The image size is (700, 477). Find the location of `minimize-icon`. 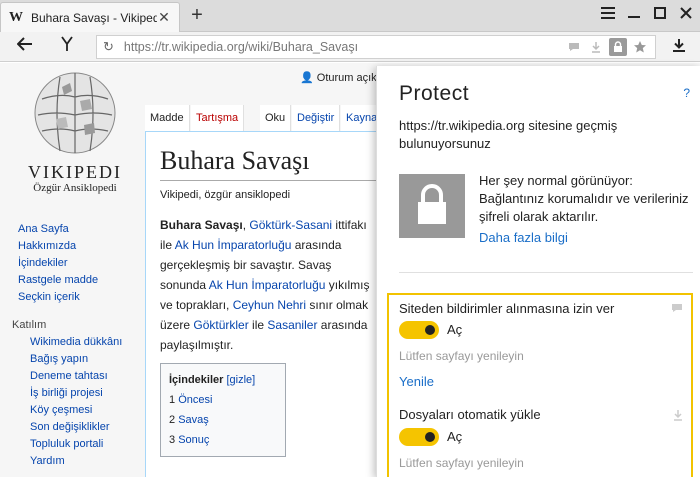

minimize-icon is located at coordinates (634, 16).